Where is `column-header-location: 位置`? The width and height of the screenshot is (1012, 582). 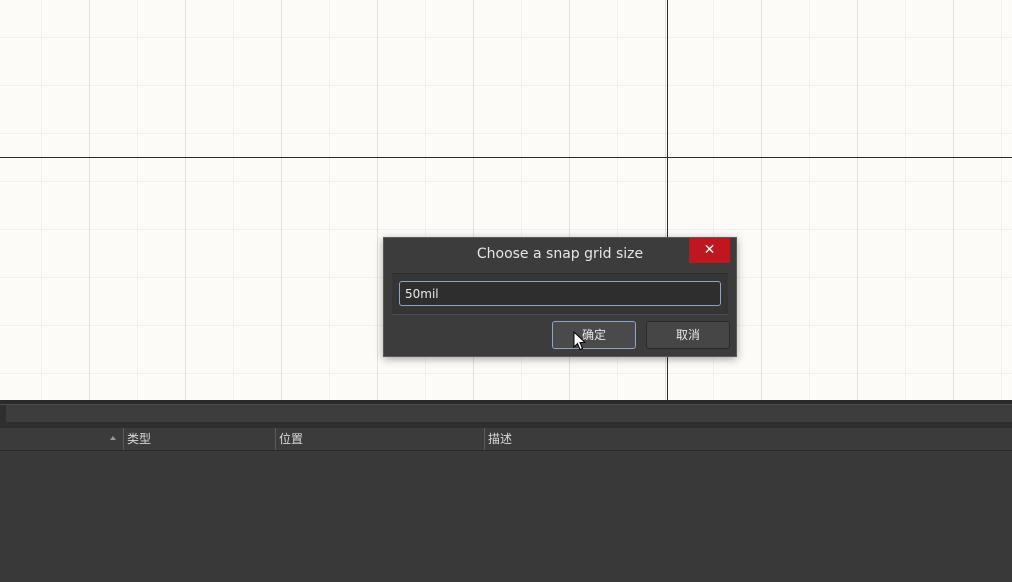 column-header-location: 位置 is located at coordinates (379, 439).